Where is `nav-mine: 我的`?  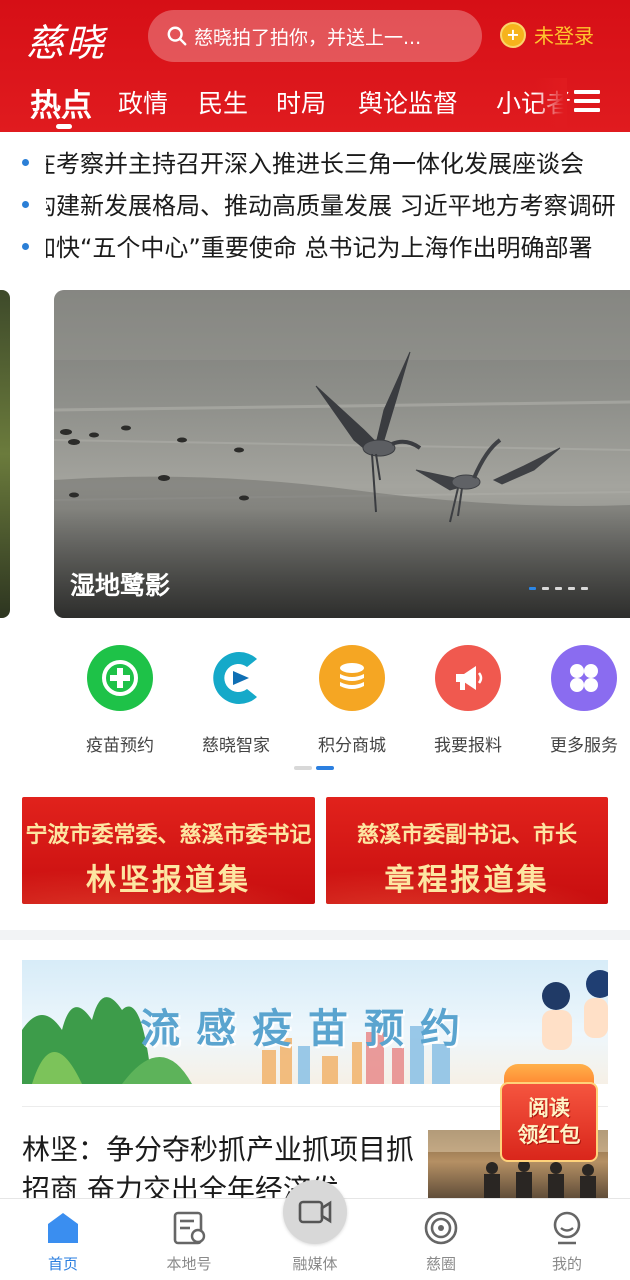 nav-mine: 我的 is located at coordinates (567, 1239).